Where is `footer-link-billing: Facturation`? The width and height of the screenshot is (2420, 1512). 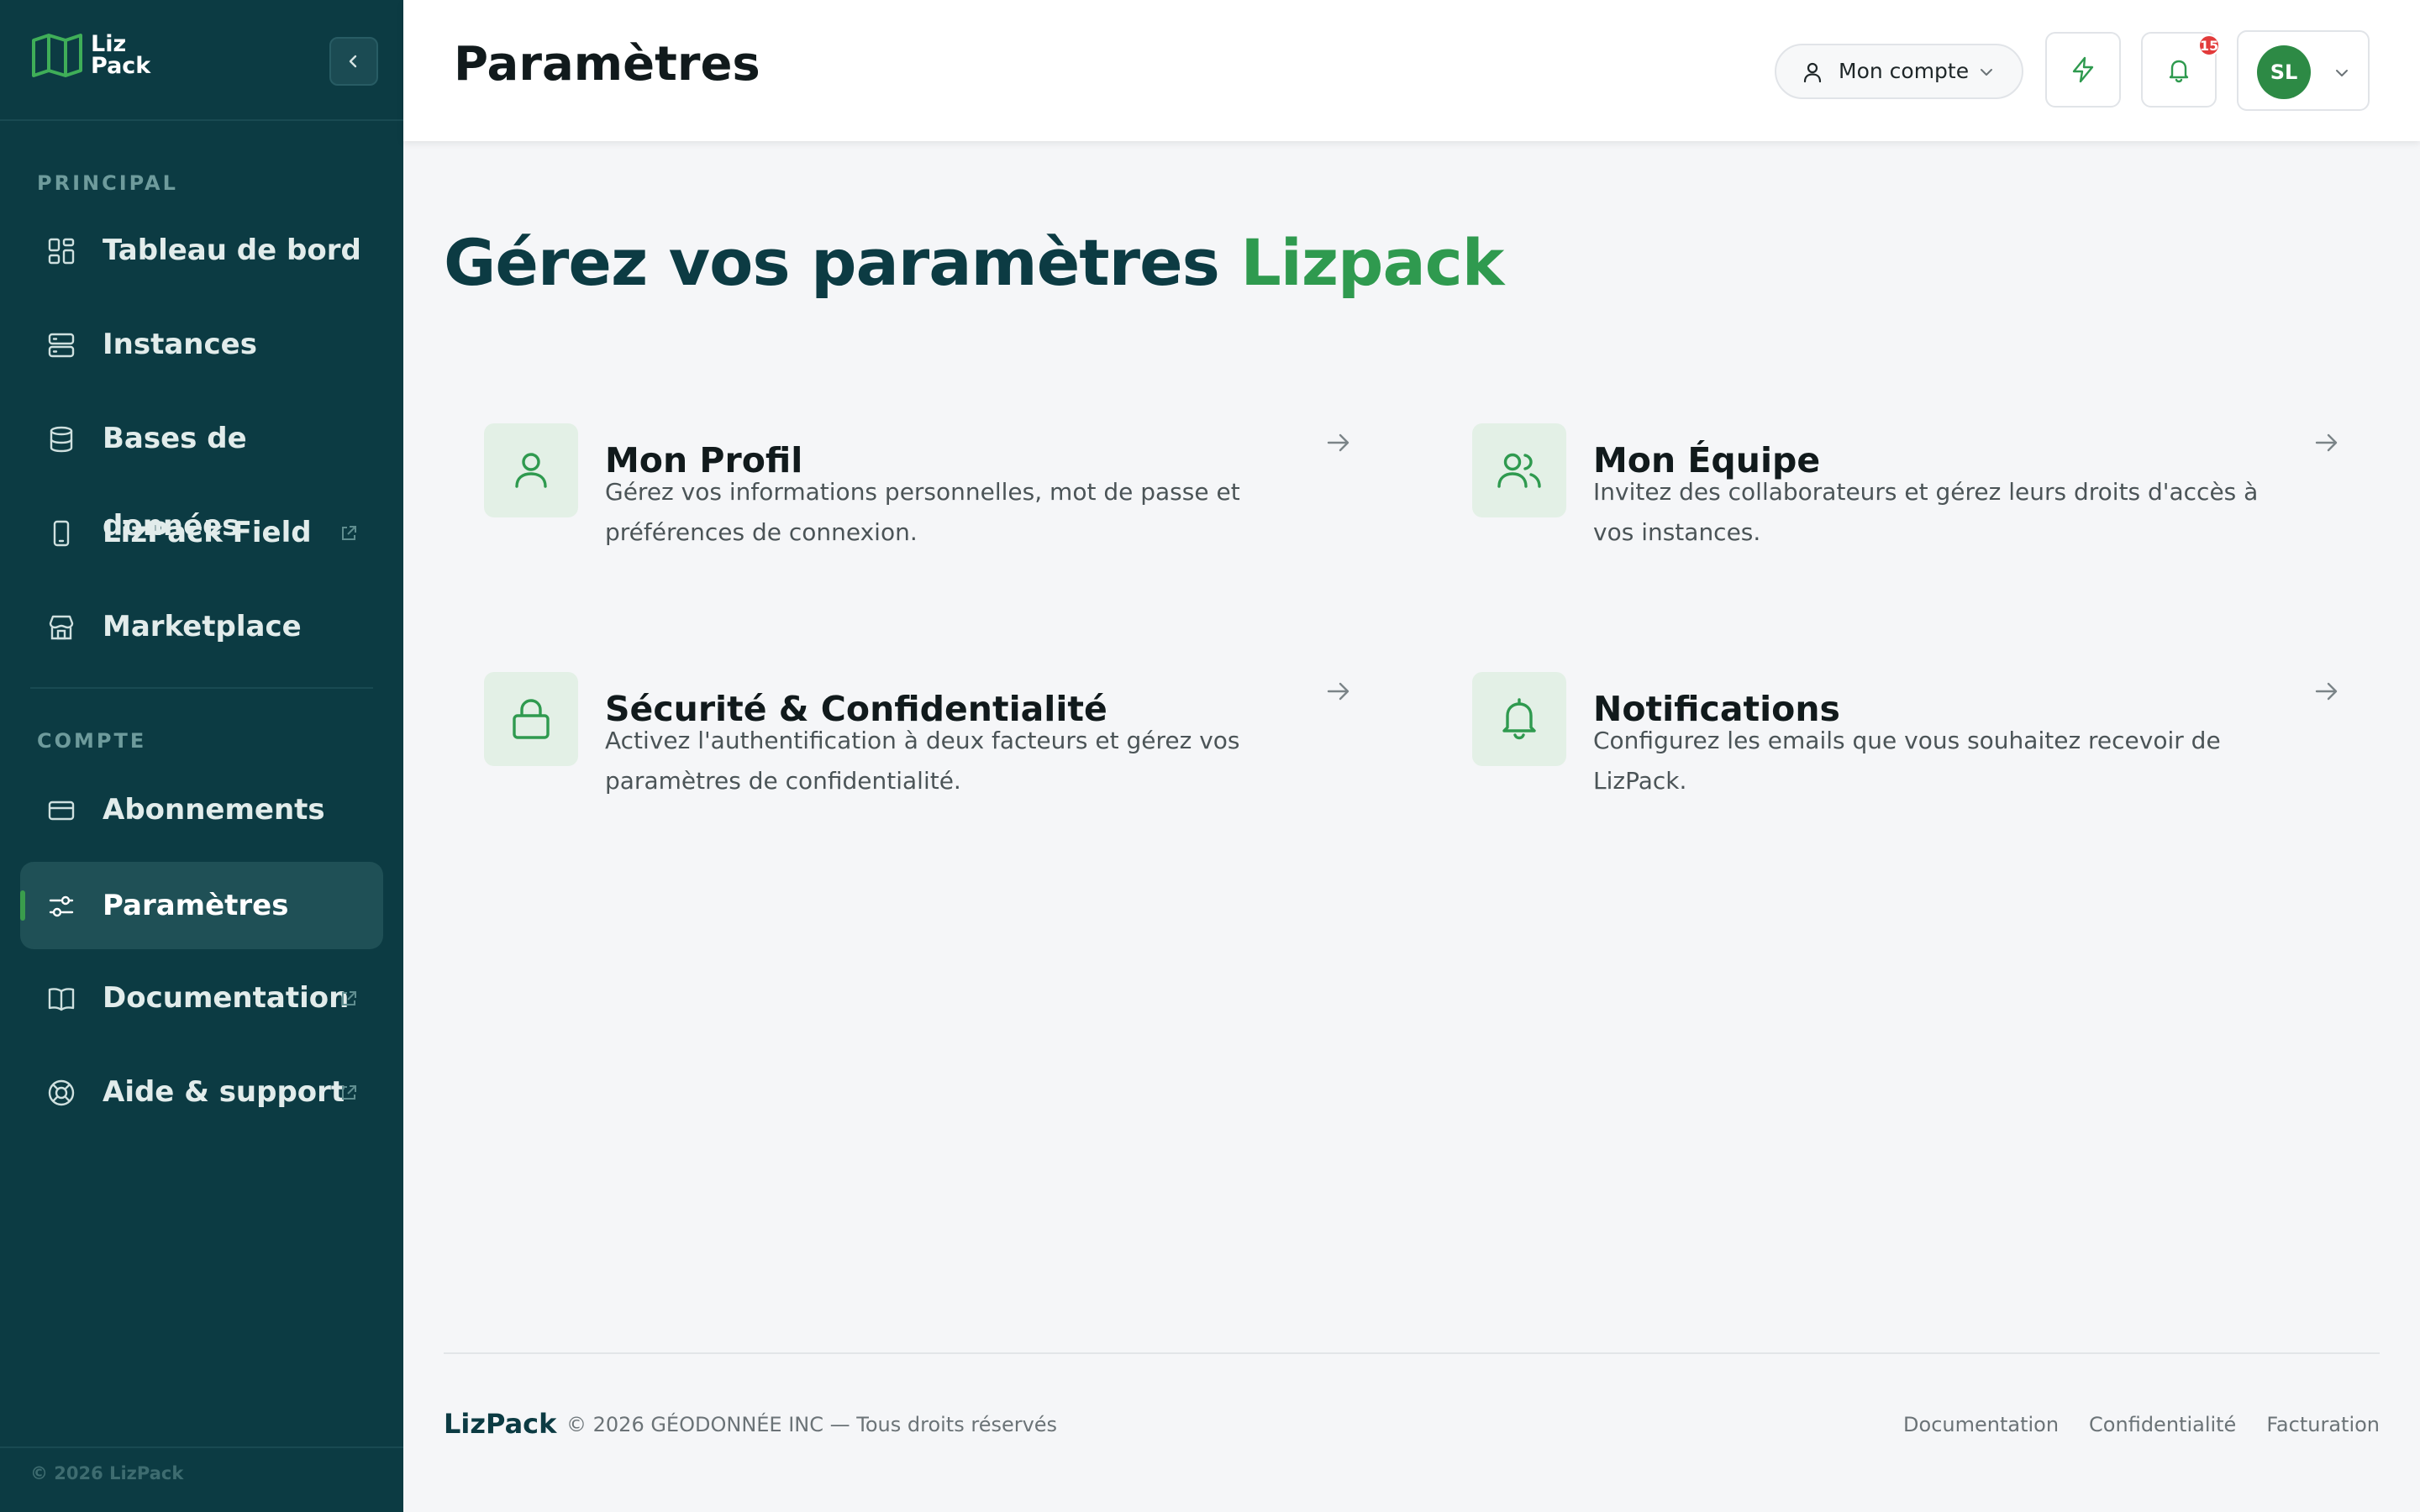 footer-link-billing: Facturation is located at coordinates (2323, 1424).